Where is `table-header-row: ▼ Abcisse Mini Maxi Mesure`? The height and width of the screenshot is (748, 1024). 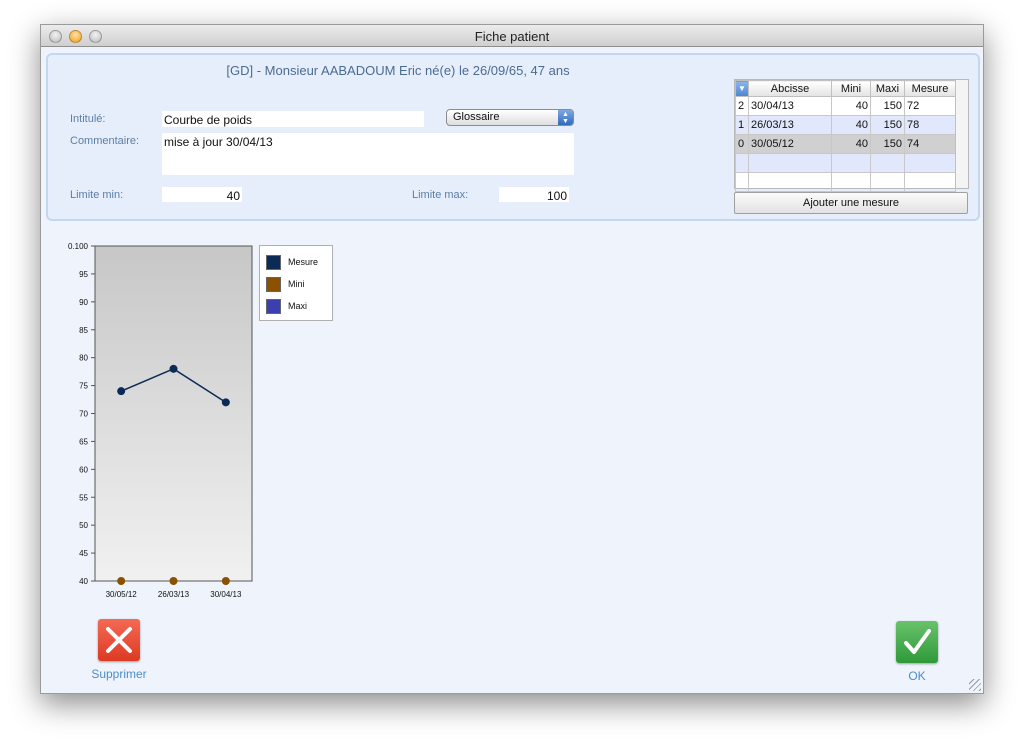
table-header-row: ▼ Abcisse Mini Maxi Mesure is located at coordinates (845, 88).